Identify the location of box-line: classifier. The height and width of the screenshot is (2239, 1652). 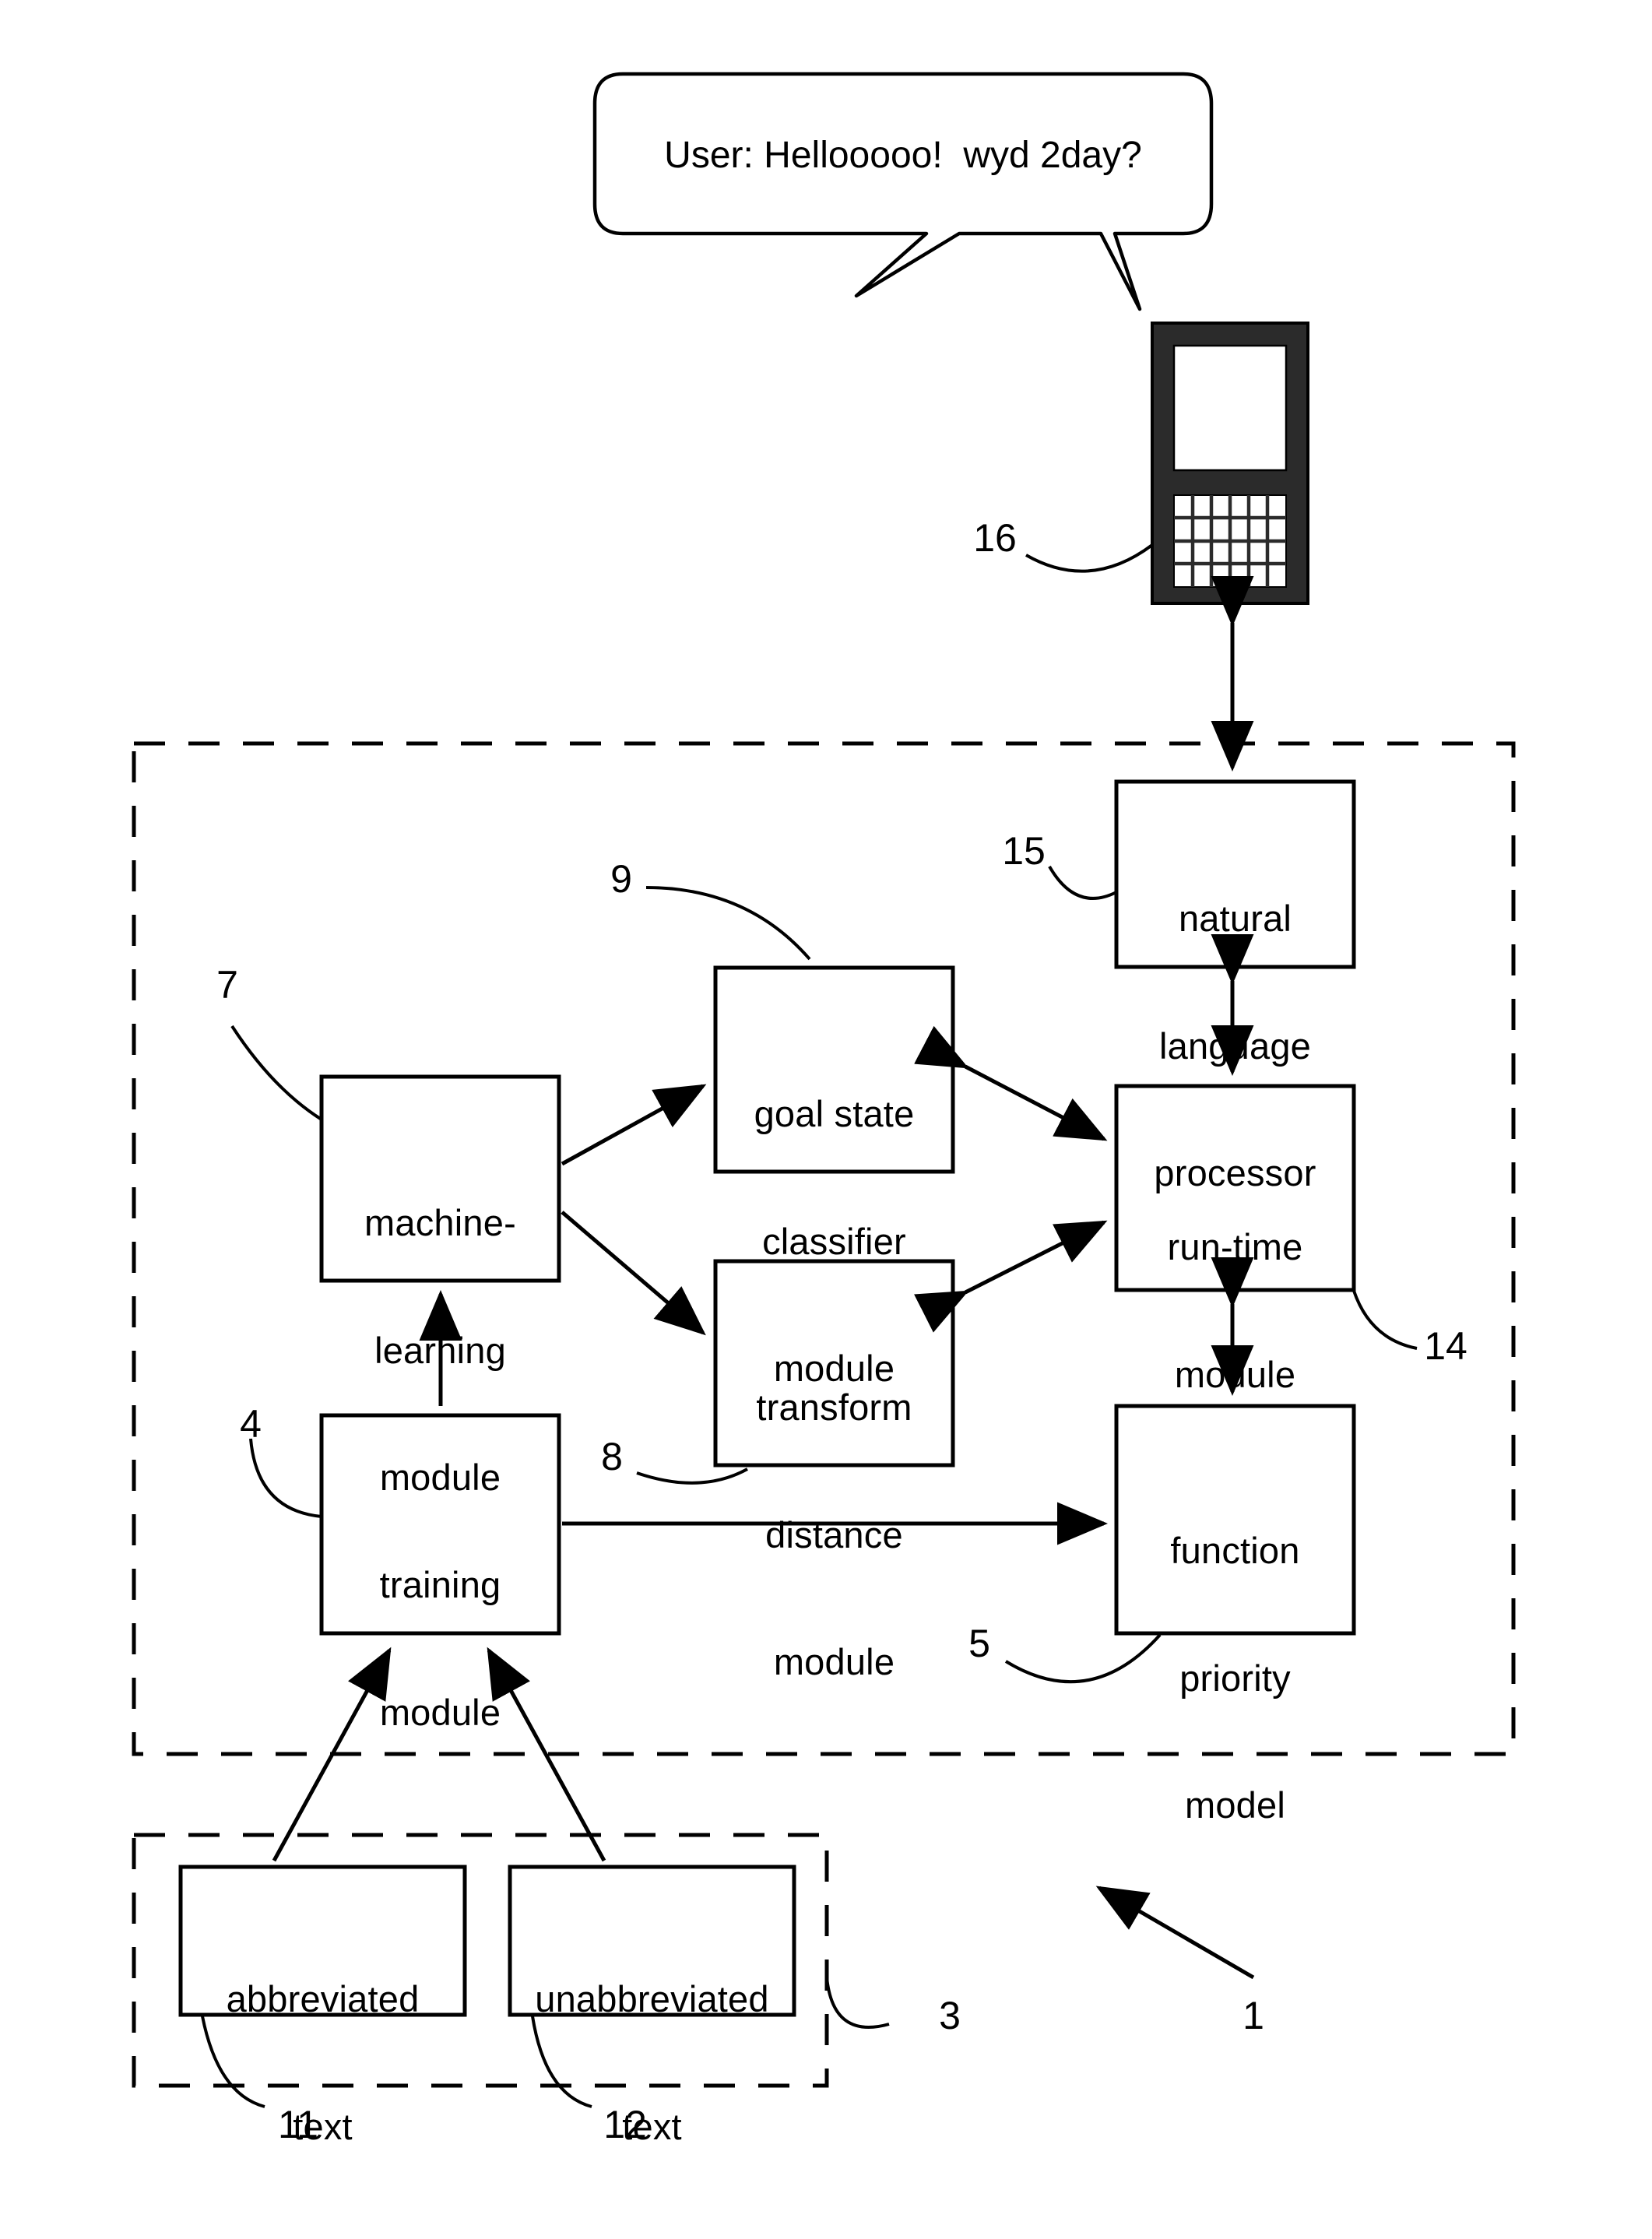
(834, 1241).